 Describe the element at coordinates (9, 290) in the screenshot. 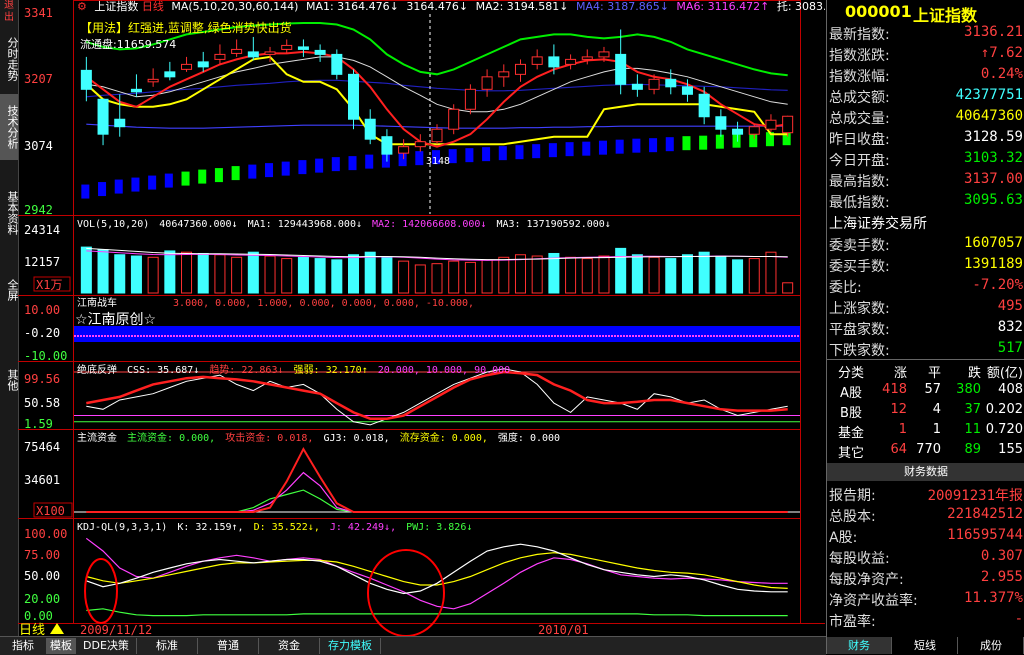

I see `tab-fullscreen: 全屏` at that location.